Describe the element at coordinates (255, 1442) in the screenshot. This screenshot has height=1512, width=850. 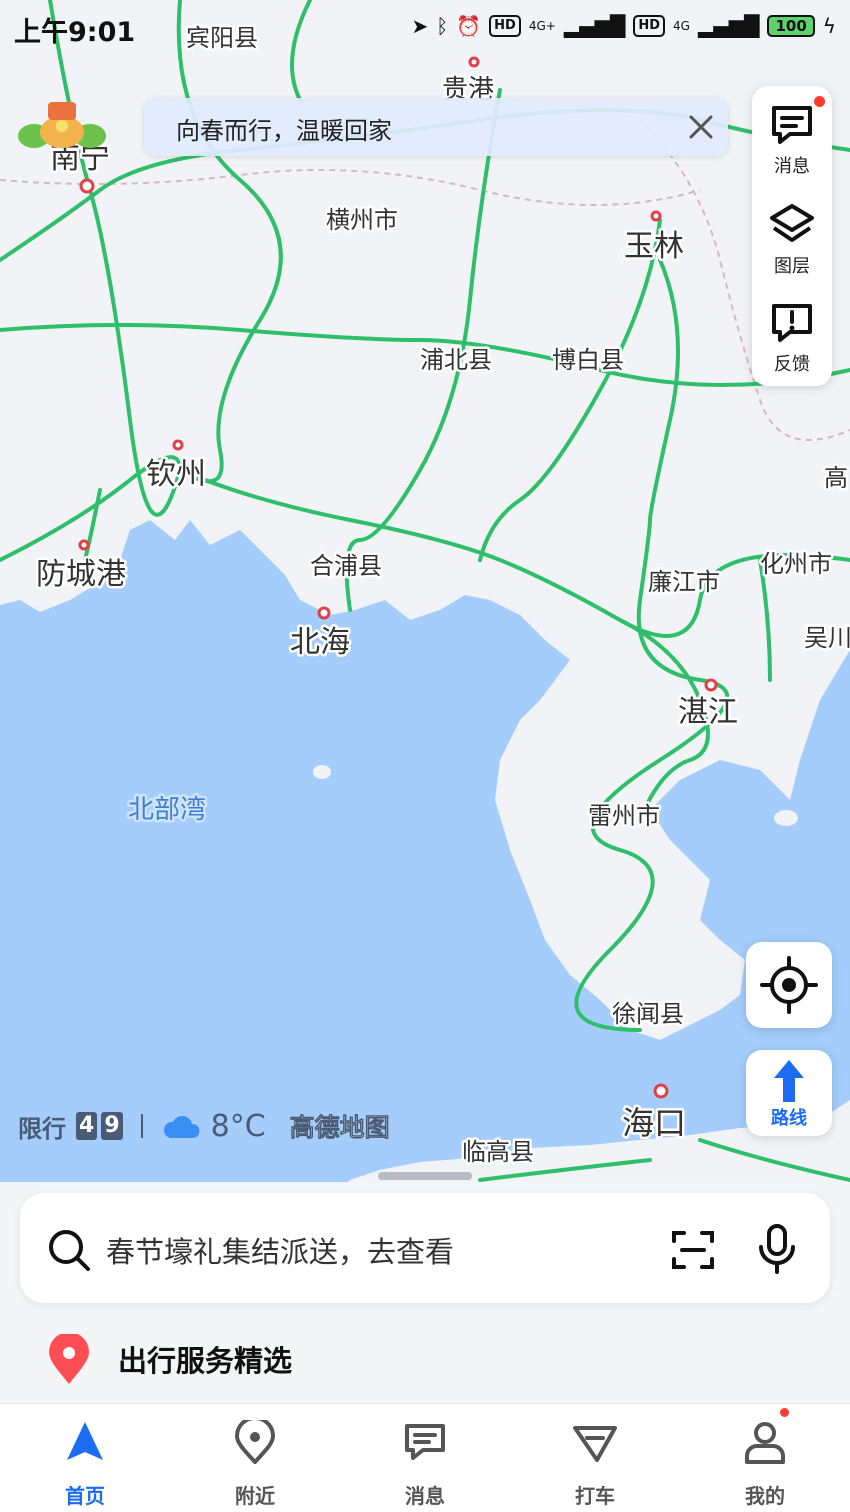
I see `location-pin-outline-icon` at that location.